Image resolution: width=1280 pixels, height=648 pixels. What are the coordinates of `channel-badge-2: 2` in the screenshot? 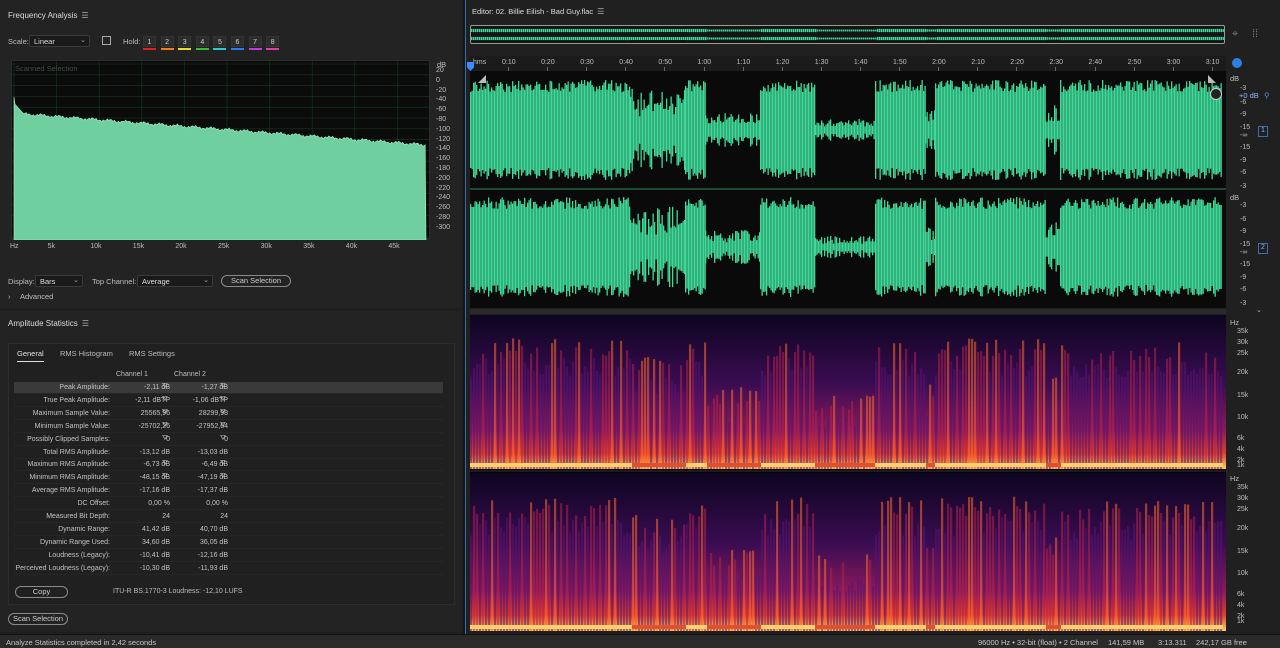 It's located at (1263, 248).